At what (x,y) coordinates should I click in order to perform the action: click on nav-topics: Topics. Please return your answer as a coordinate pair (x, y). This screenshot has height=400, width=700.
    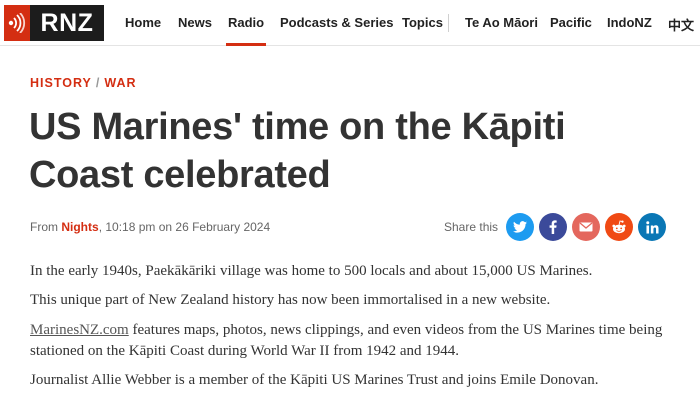
    Looking at the image, I should click on (422, 22).